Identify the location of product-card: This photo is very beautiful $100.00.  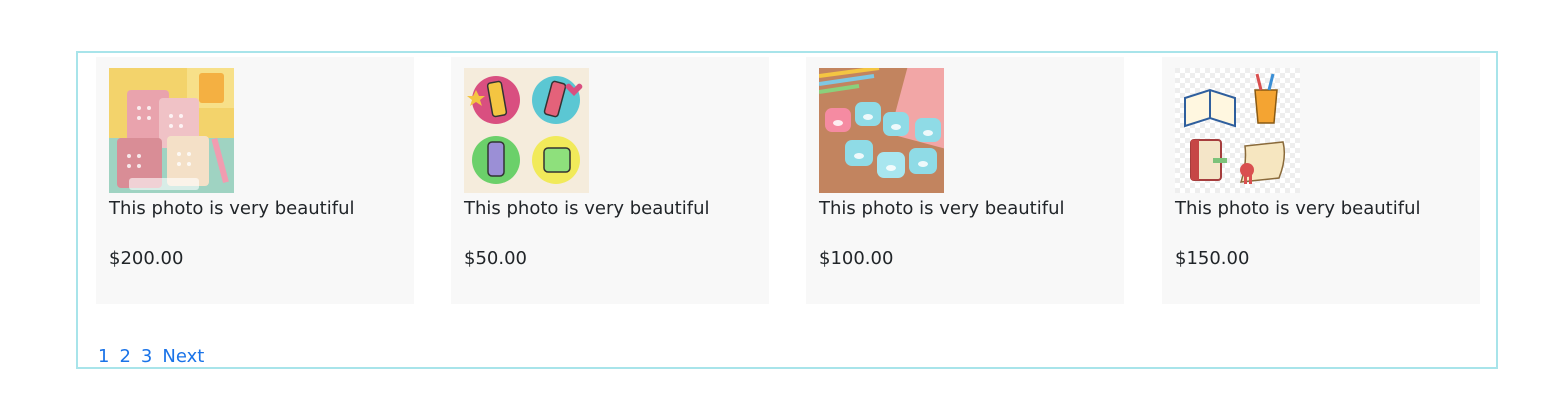
(965, 180).